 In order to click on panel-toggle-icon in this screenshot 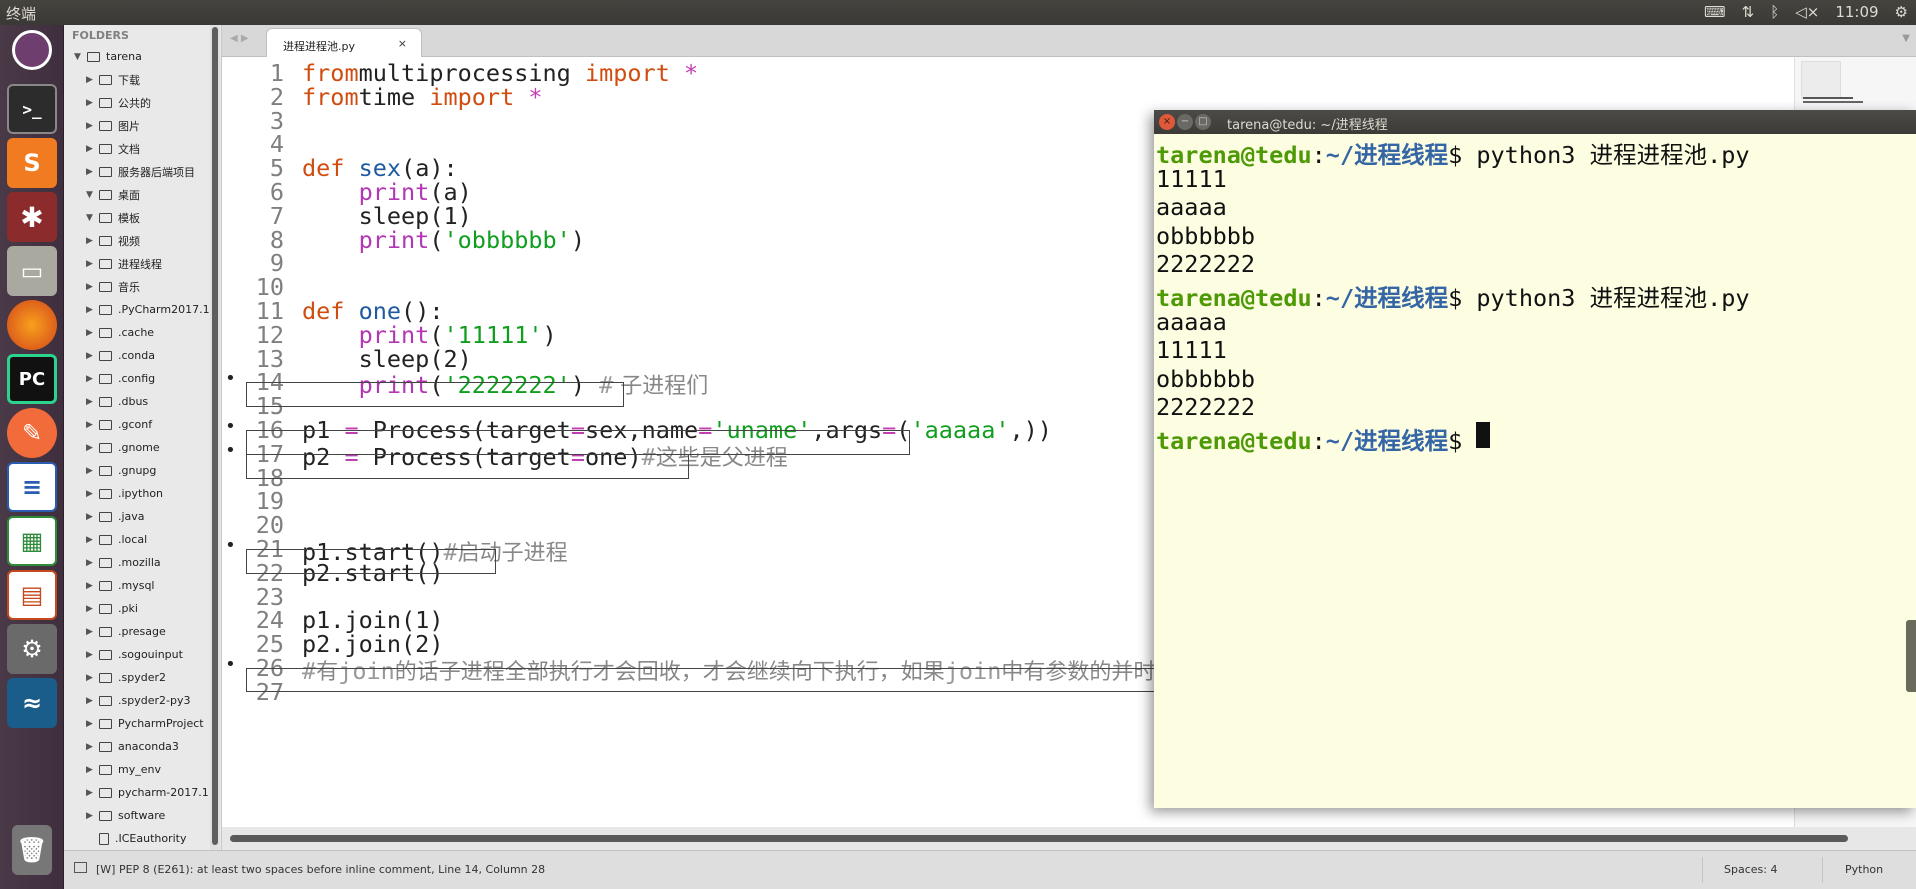, I will do `click(80, 867)`.